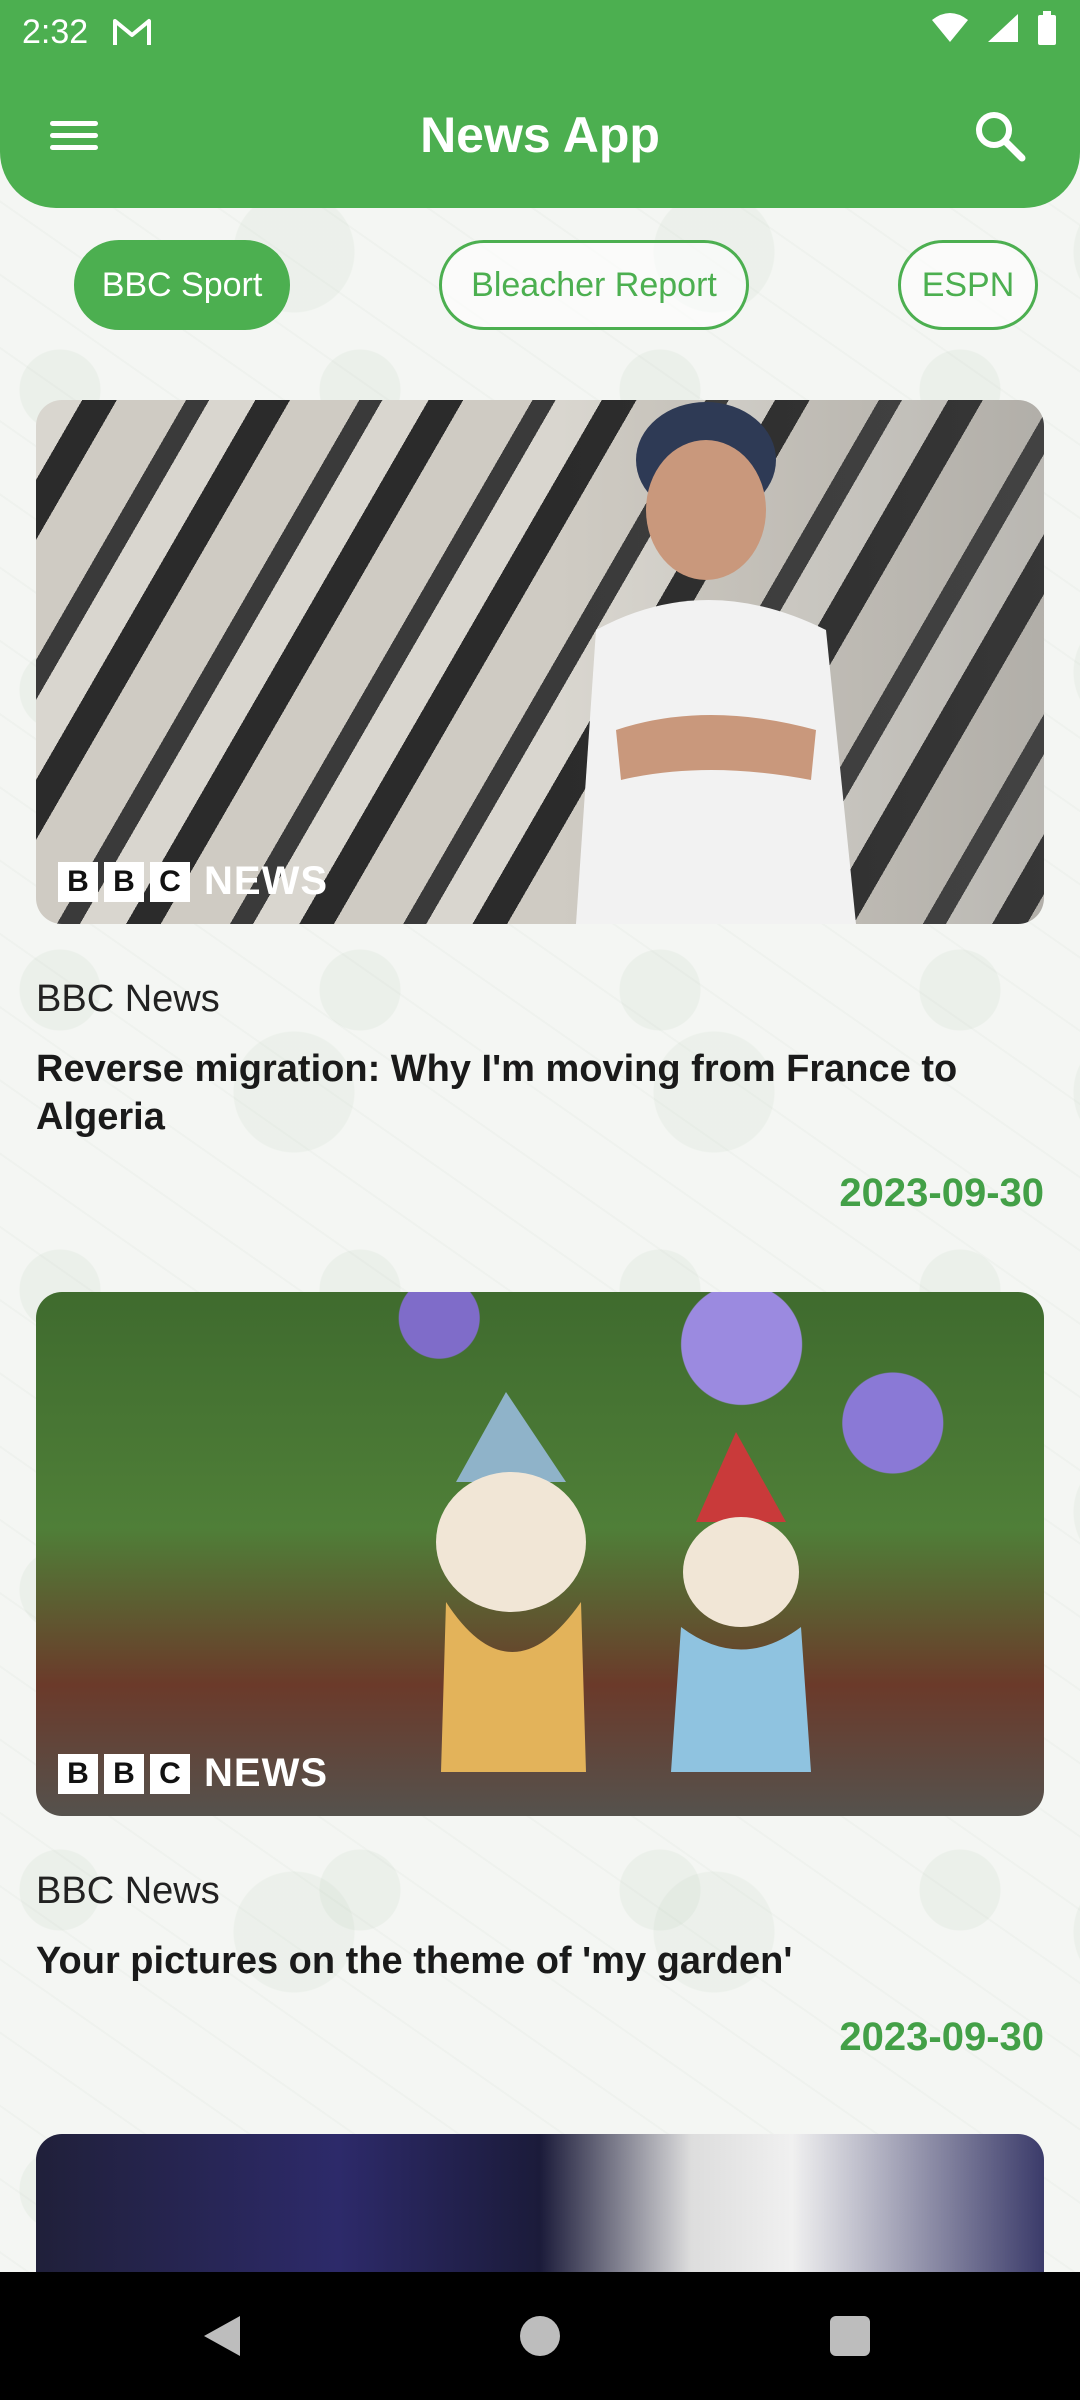  What do you see at coordinates (950, 32) in the screenshot?
I see `wifi-icon` at bounding box center [950, 32].